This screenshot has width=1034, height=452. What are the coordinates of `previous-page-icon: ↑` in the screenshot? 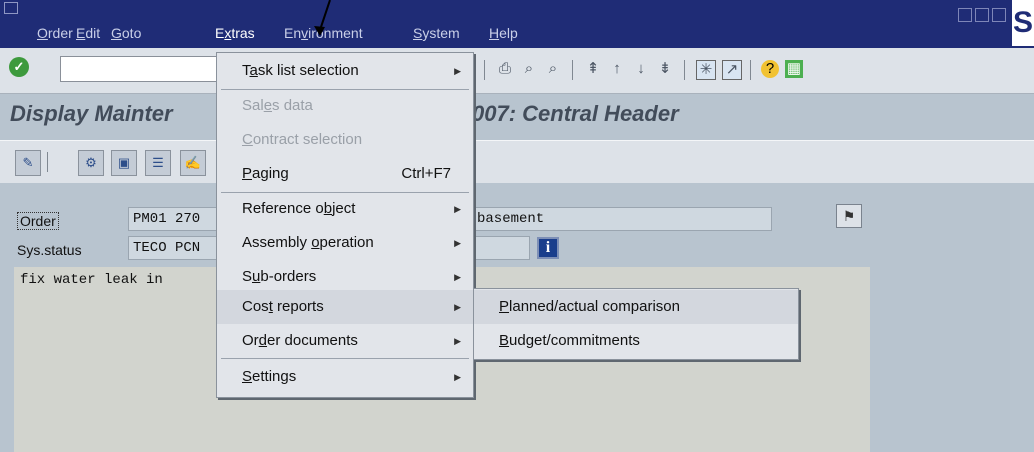 It's located at (617, 69).